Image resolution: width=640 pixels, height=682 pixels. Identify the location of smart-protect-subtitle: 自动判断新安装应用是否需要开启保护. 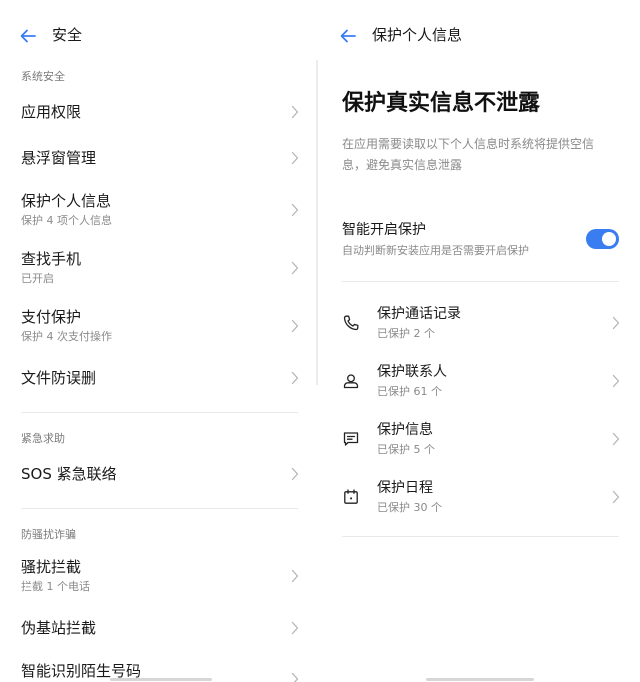
(435, 250).